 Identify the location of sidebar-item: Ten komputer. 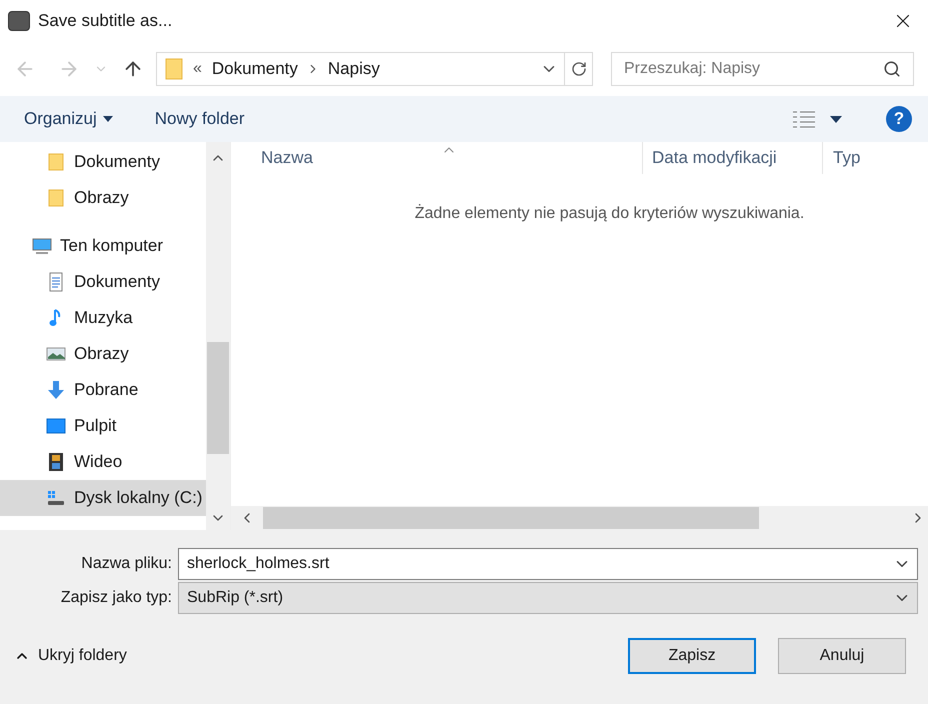
(103, 246).